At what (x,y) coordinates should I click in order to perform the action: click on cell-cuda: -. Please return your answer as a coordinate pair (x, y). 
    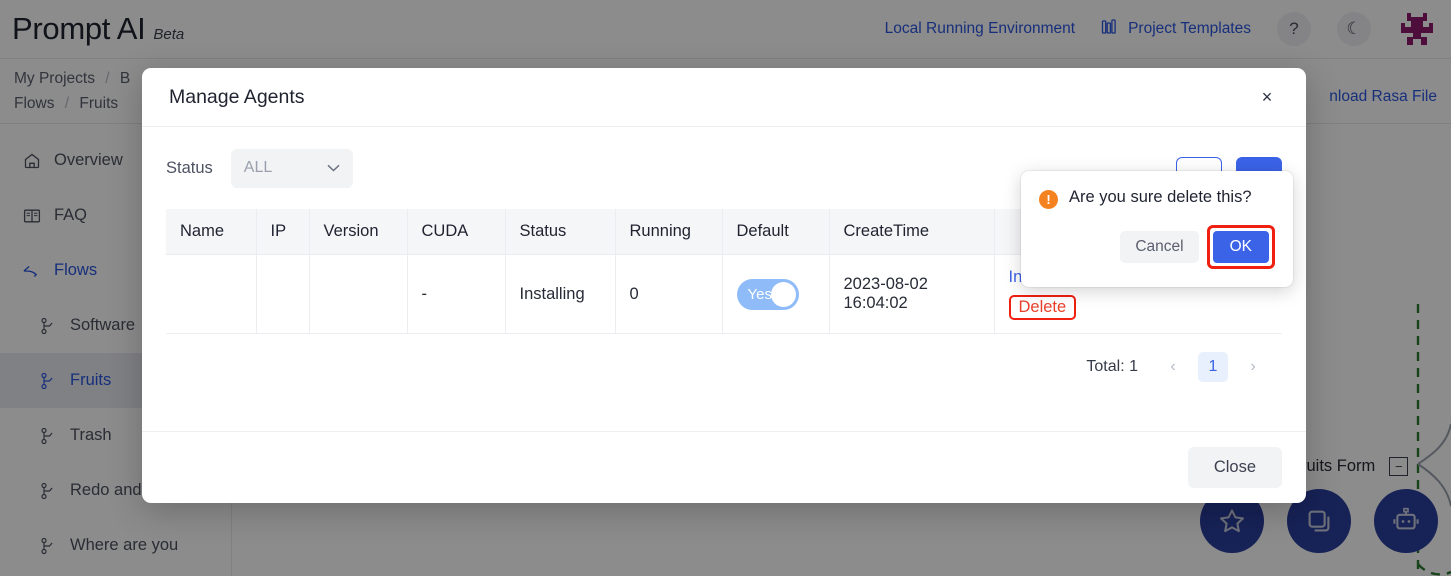
    Looking at the image, I should click on (456, 294).